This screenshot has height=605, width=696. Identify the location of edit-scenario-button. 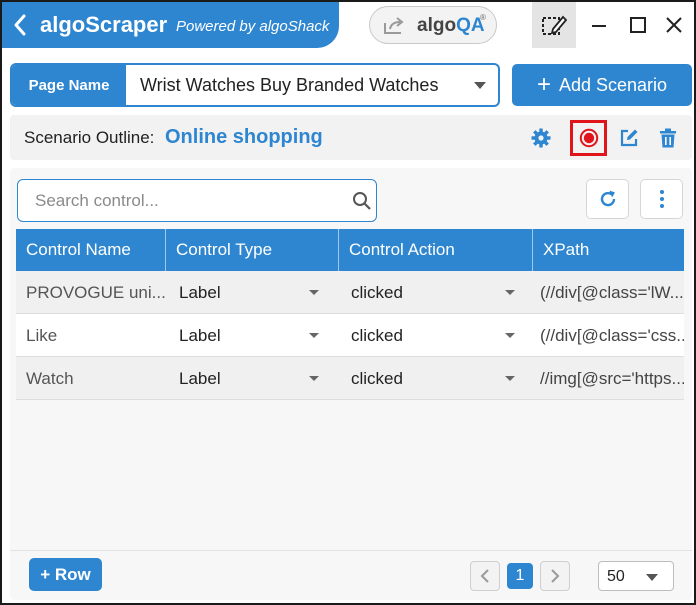
(629, 138).